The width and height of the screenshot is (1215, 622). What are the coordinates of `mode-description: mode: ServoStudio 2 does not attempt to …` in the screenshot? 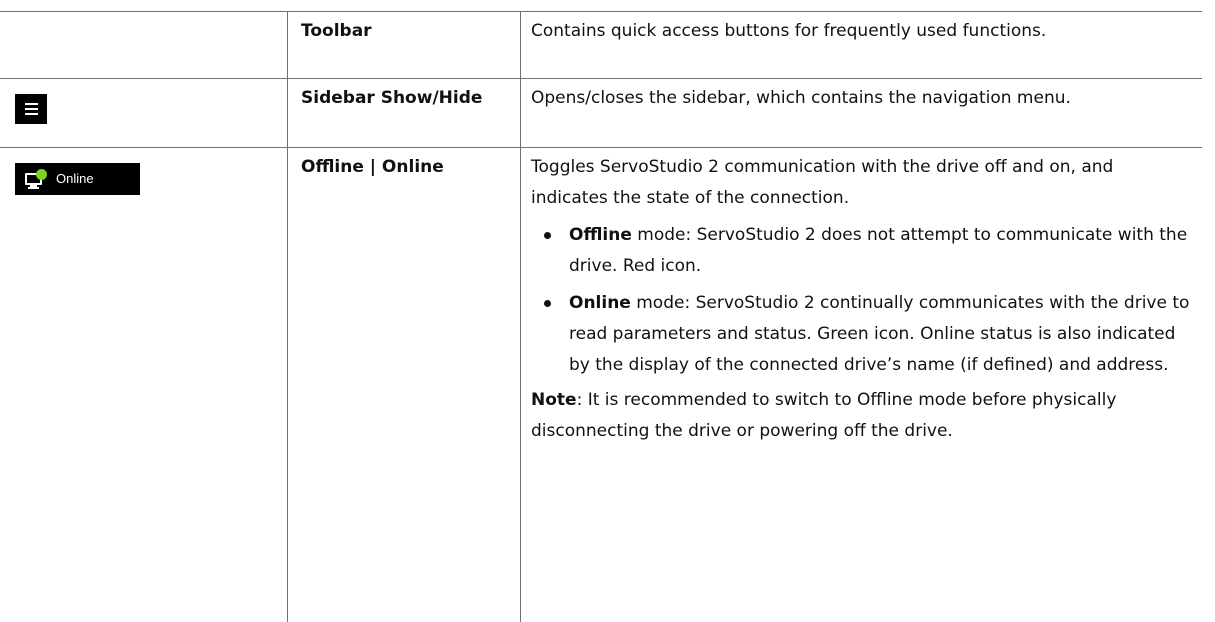 It's located at (878, 250).